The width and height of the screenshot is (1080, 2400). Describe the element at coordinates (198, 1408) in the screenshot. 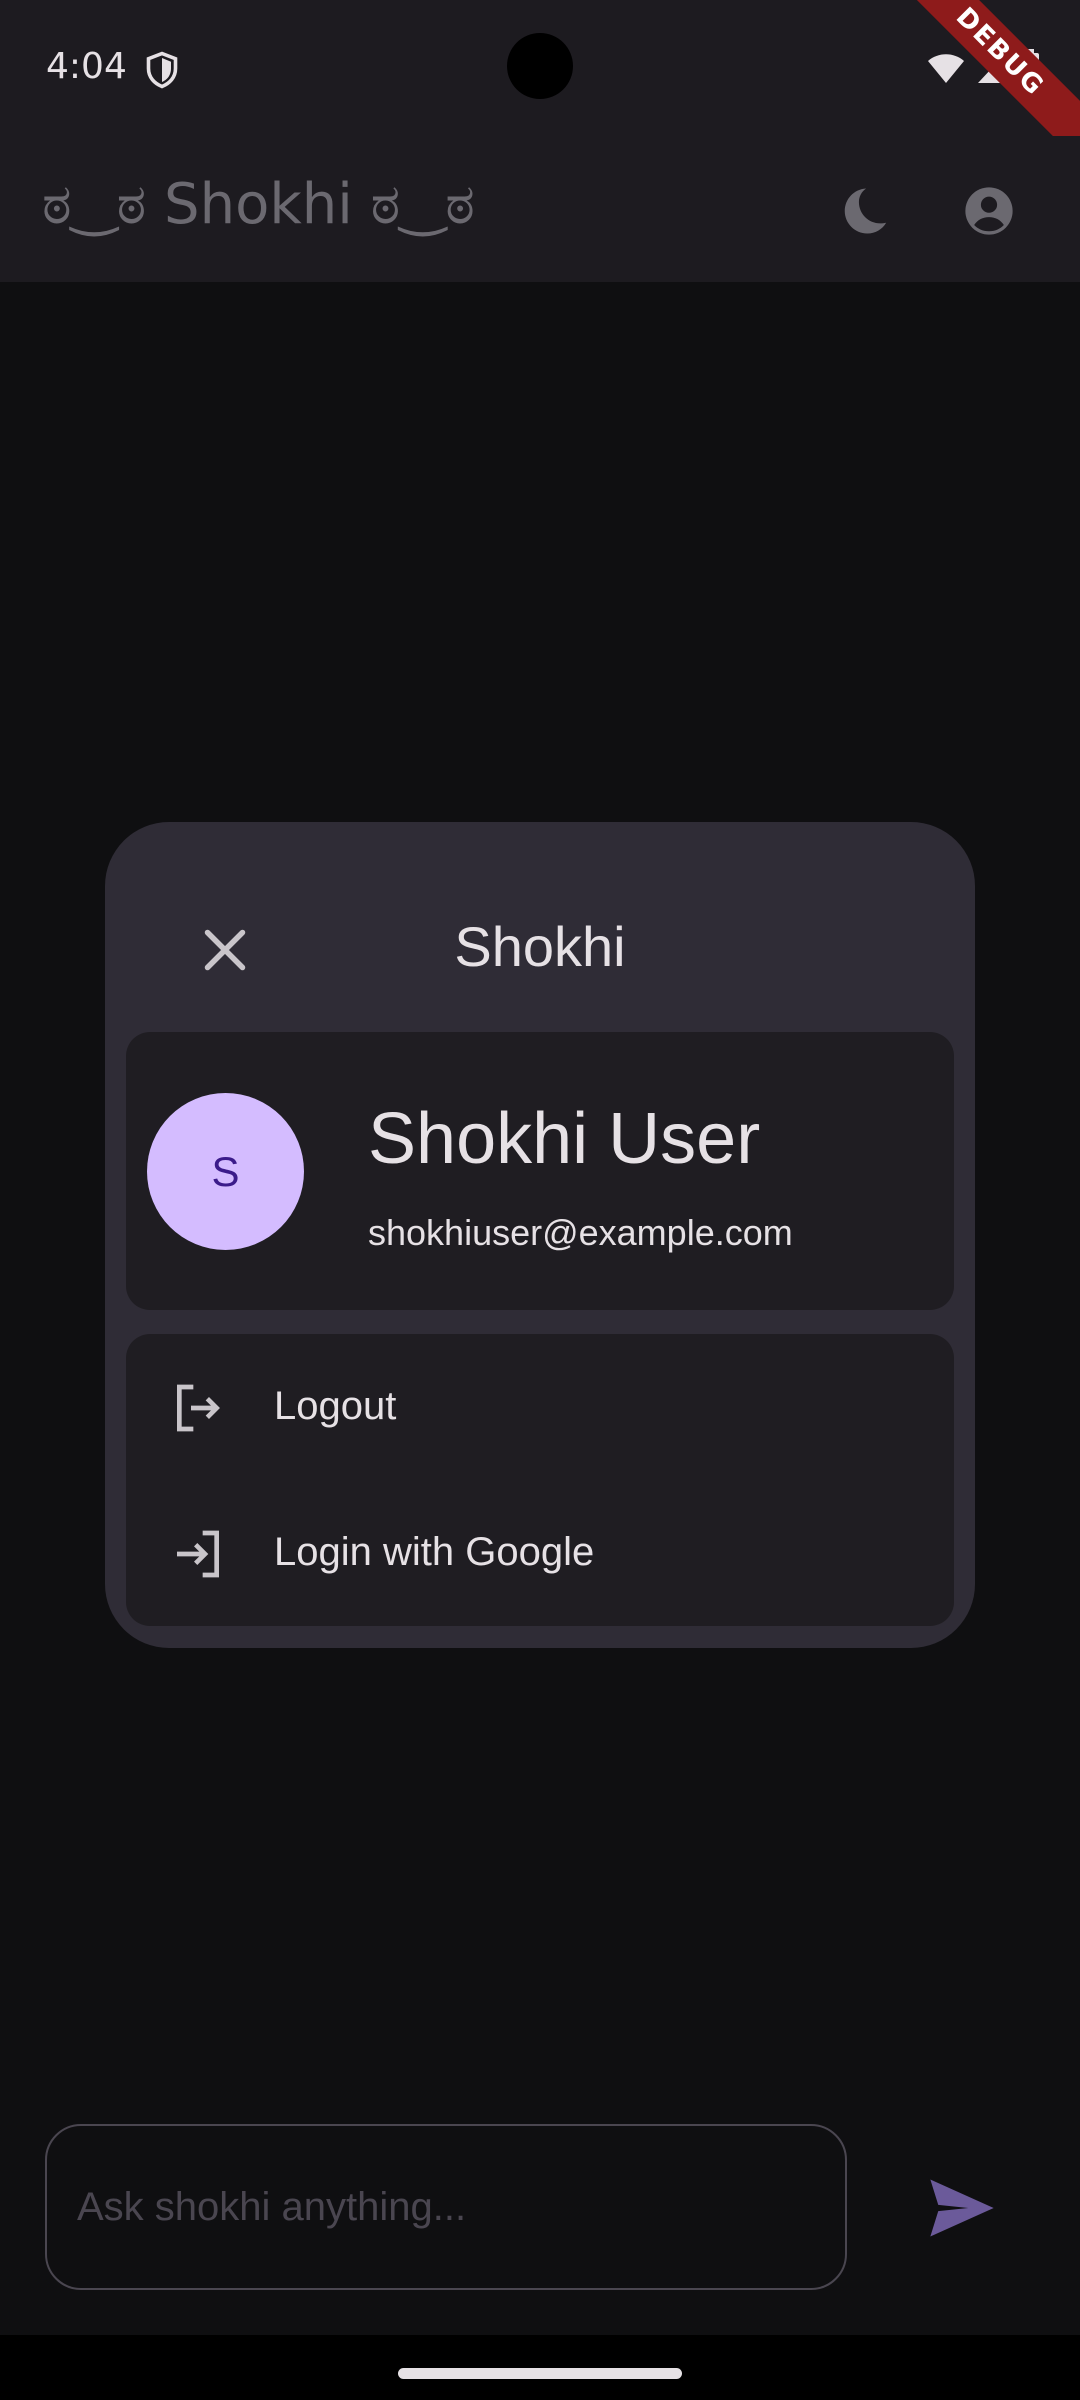

I see `logout-icon` at that location.